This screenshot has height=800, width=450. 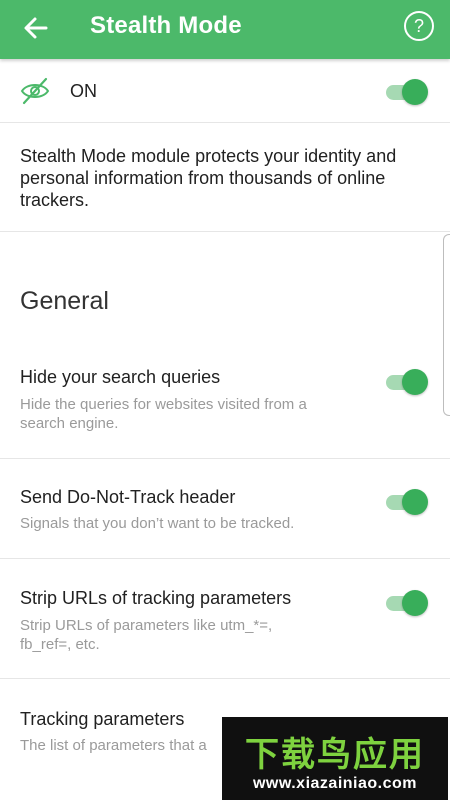 I want to click on setting-title: Tracking parameters, so click(x=102, y=719).